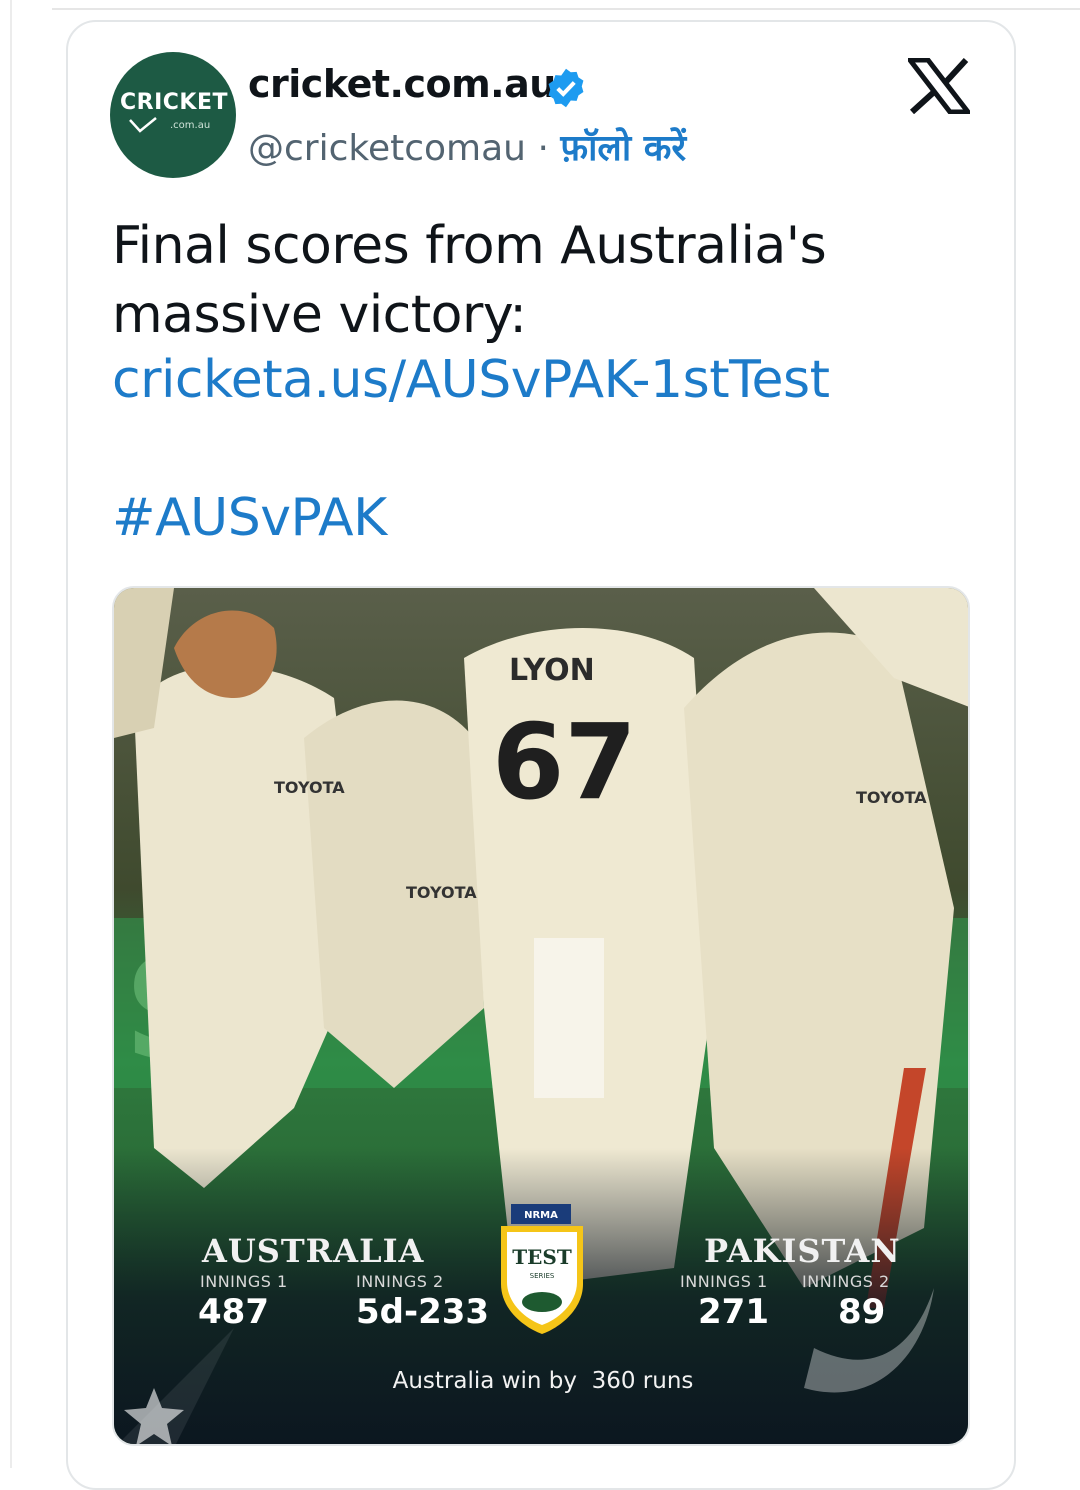 The height and width of the screenshot is (1490, 1080). I want to click on avatar: CRICKET .com.au, so click(173, 115).